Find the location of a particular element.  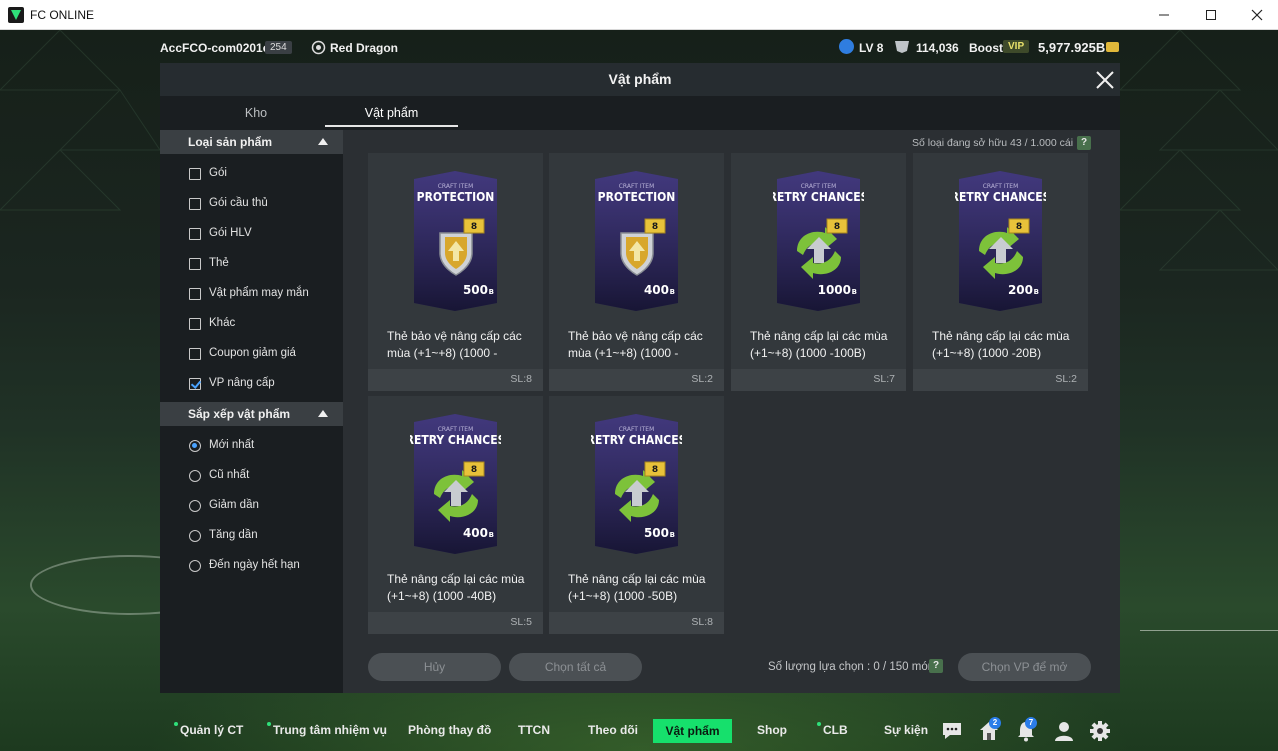

filter-option-vat-pham-may-man: Vật phẩm may mắn is located at coordinates (264, 294).